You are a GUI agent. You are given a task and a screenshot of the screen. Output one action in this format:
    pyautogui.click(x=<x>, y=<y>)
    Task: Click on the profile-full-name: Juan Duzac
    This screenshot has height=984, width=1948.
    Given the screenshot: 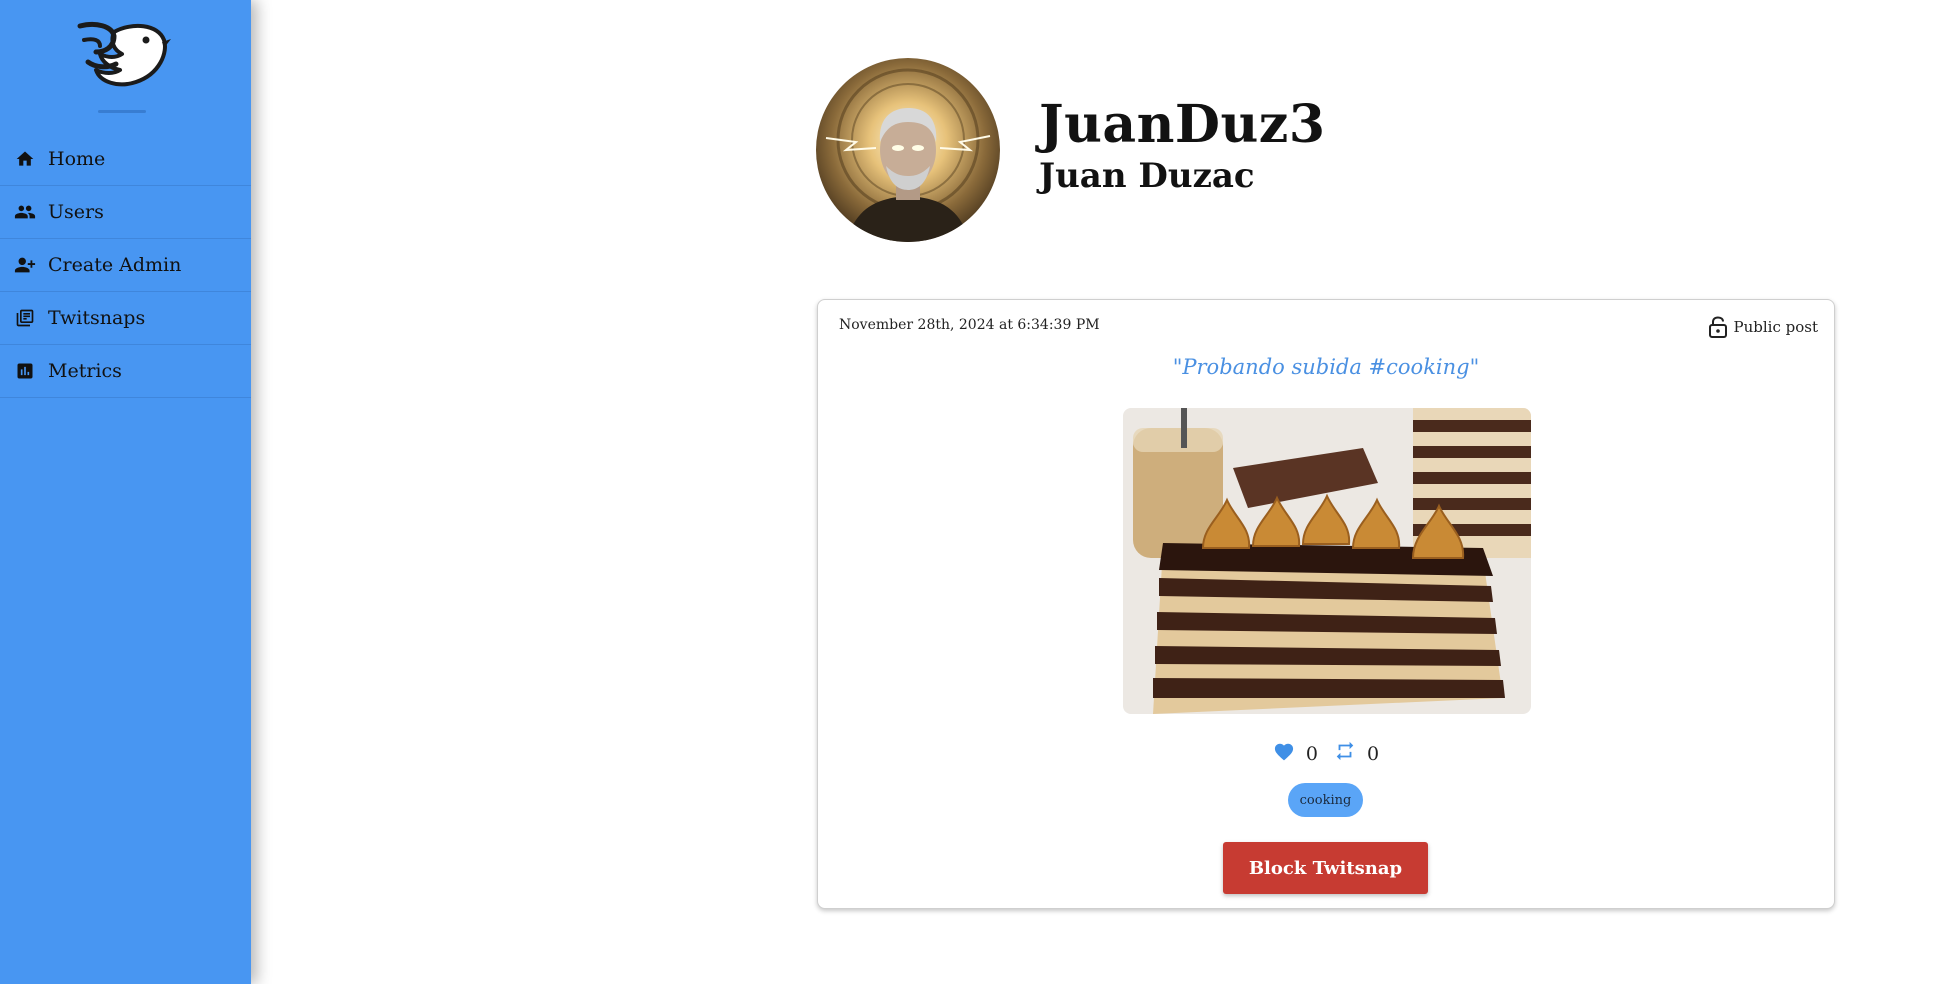 What is the action you would take?
    pyautogui.click(x=1147, y=176)
    